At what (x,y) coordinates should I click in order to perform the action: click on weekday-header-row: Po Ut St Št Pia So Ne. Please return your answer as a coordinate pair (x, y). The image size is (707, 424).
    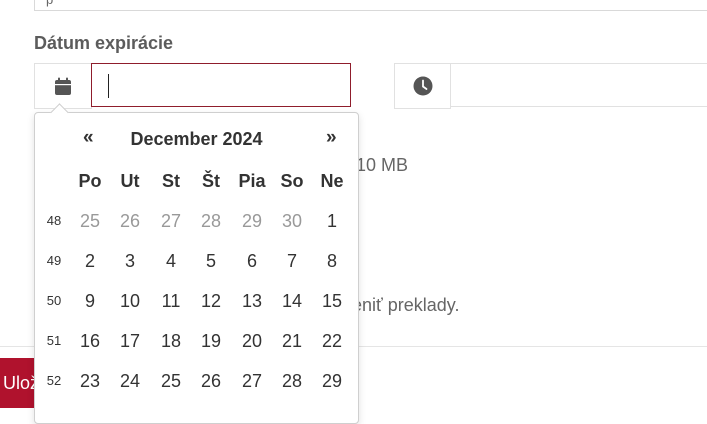
    Looking at the image, I should click on (196, 181).